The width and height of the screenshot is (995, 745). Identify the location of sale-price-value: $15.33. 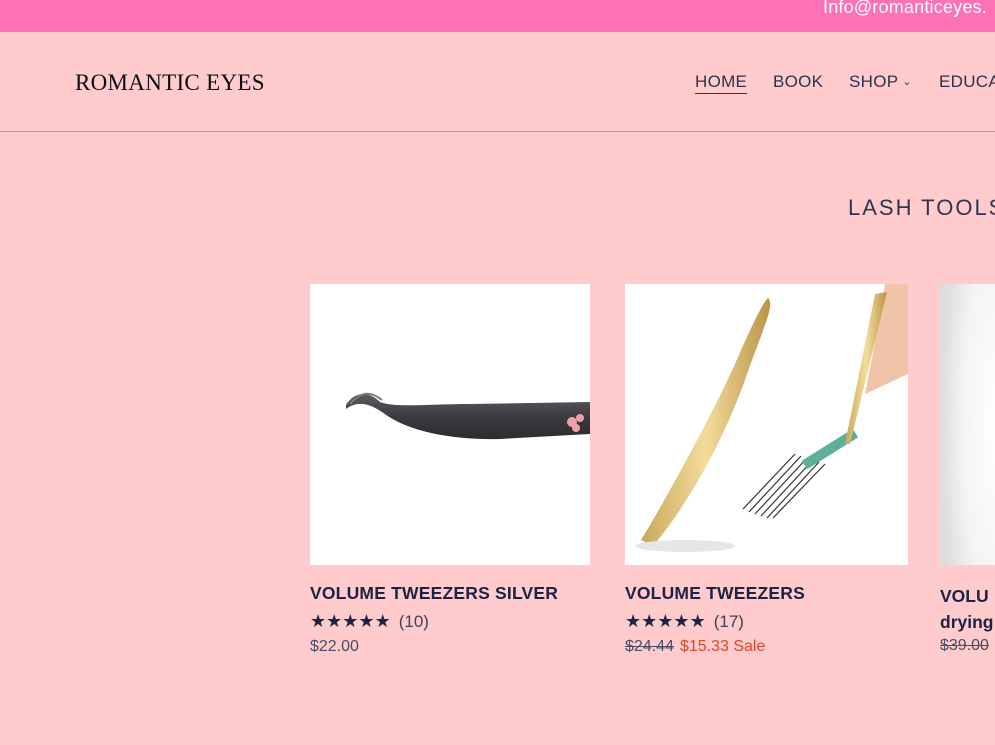
(704, 646).